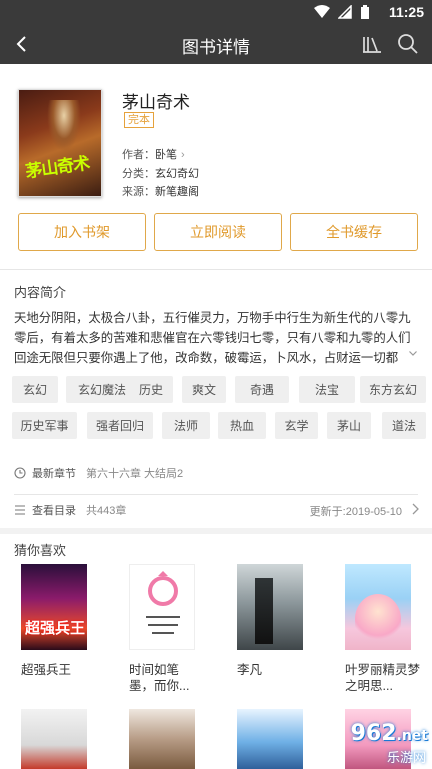 This screenshot has height=769, width=432. Describe the element at coordinates (349, 425) in the screenshot. I see `tag-chip: 茅山` at that location.